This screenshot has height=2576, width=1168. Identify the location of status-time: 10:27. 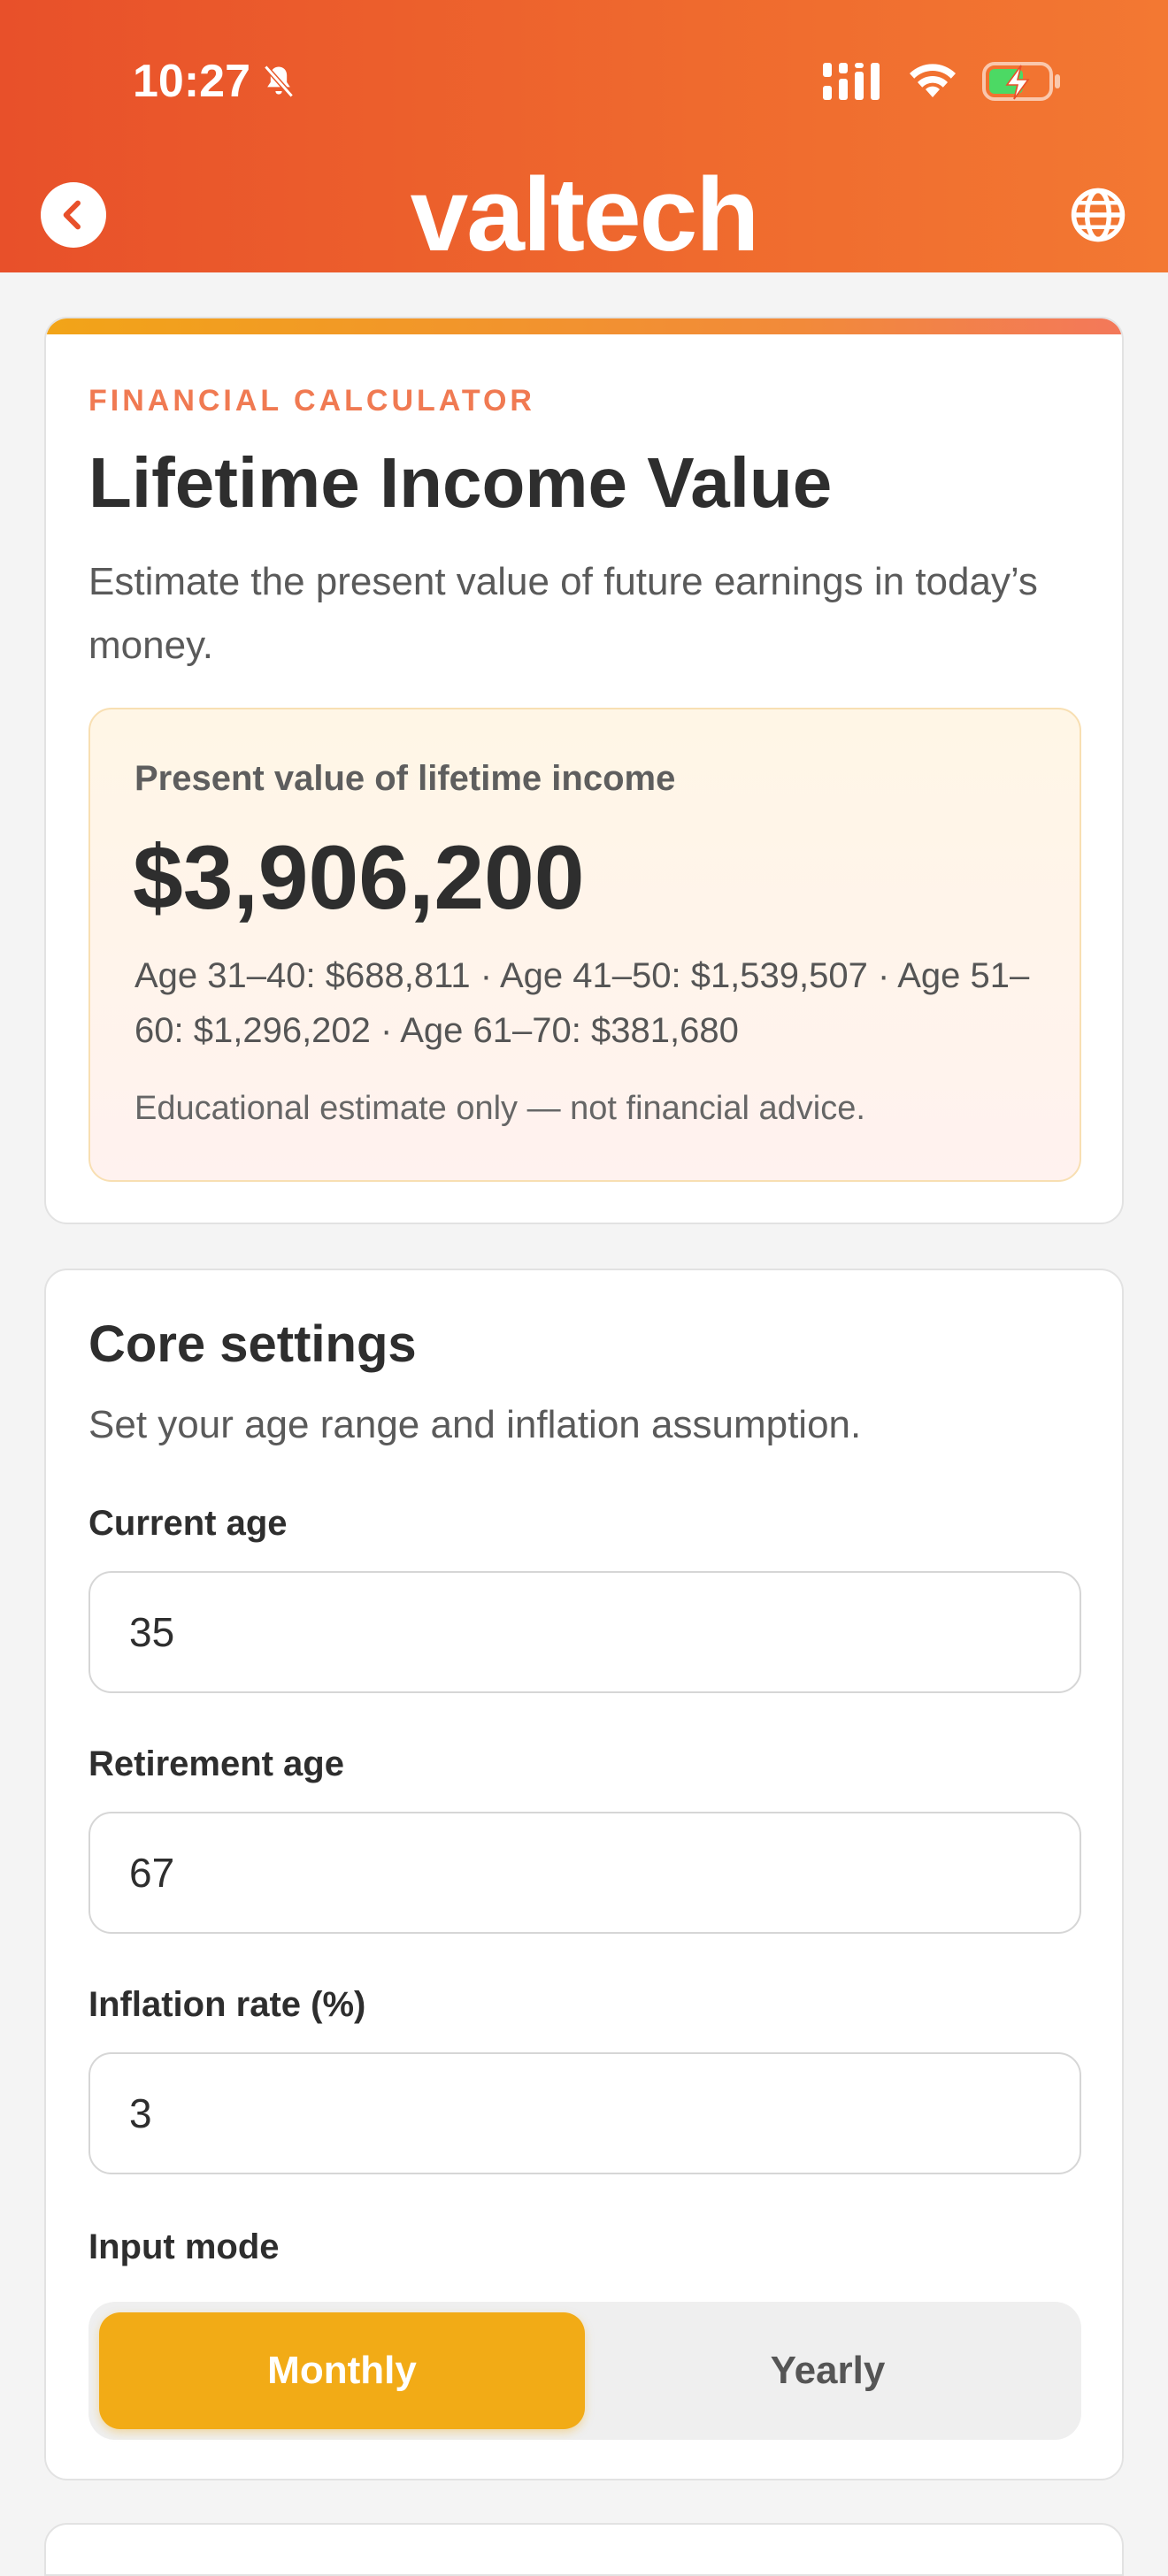
(215, 81).